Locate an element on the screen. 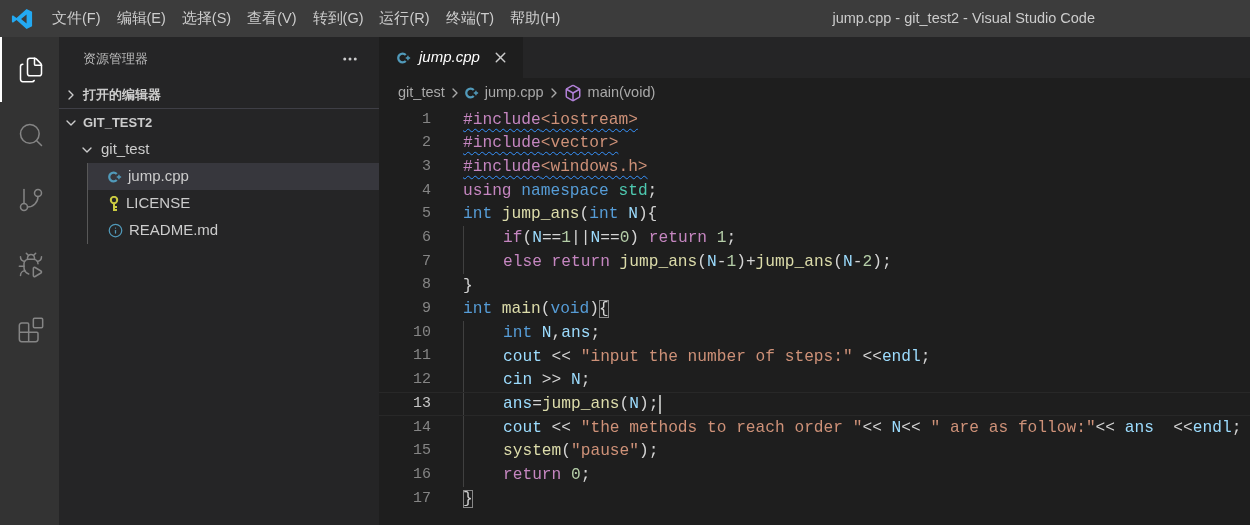 The height and width of the screenshot is (525, 1250). code-line: cout << "input the number of steps:" <<endl; is located at coordinates (697, 356).